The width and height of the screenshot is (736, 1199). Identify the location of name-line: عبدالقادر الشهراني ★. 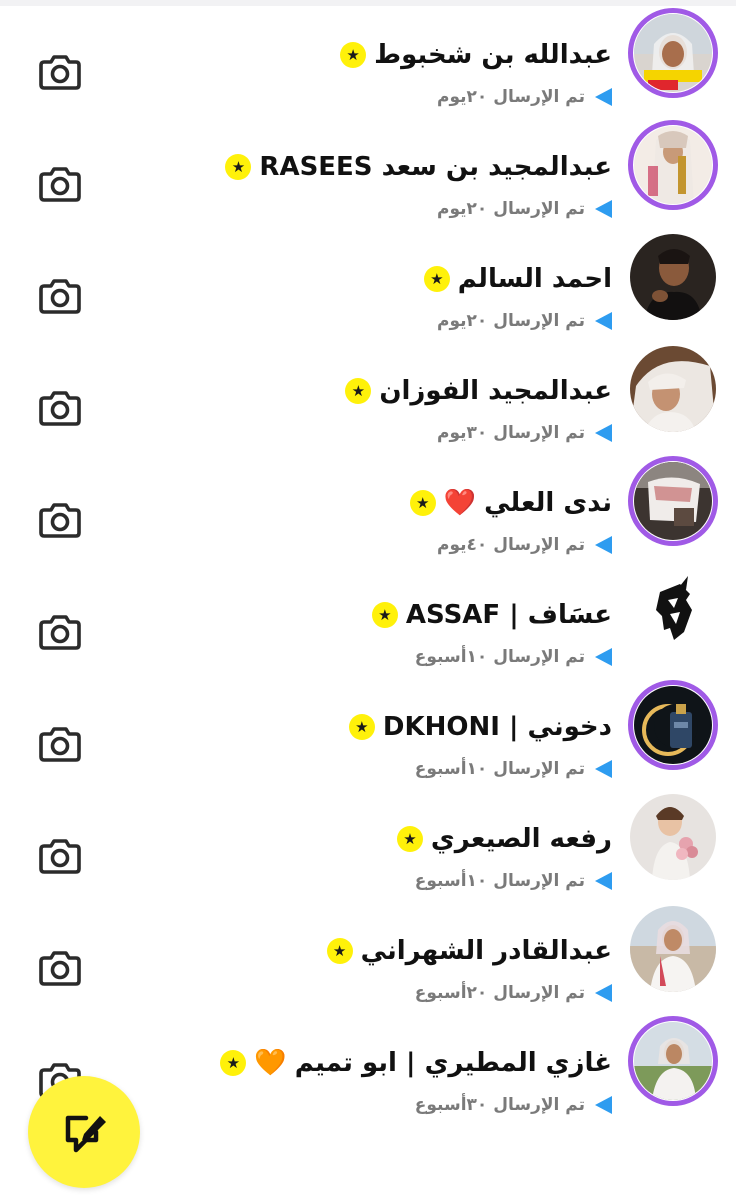
(469, 951).